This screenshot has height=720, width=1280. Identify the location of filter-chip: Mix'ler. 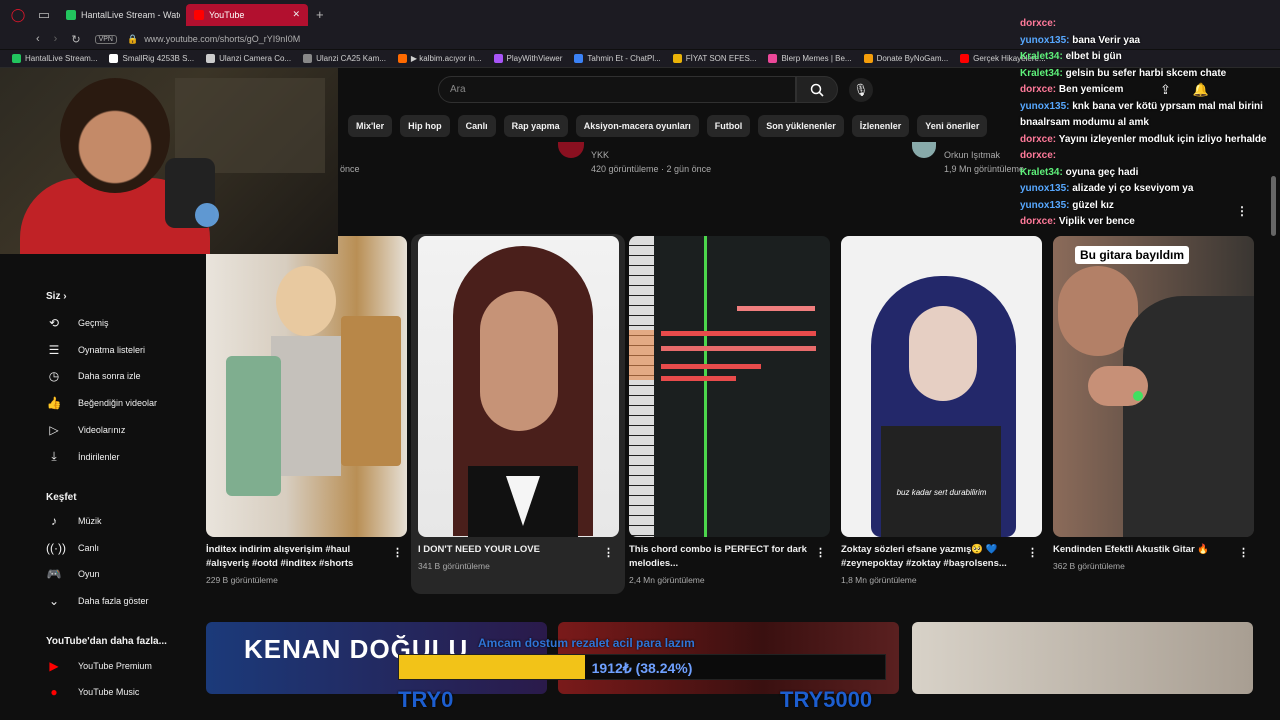
(370, 126).